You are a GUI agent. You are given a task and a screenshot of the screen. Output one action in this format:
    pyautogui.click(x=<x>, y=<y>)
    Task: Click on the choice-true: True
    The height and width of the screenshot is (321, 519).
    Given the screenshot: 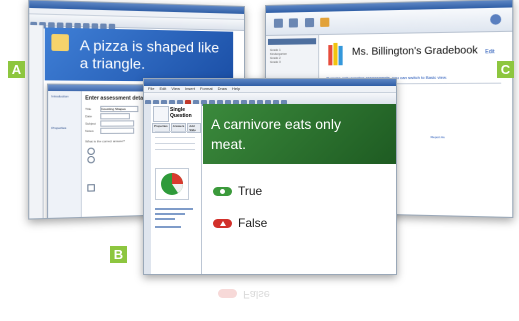 What is the action you would take?
    pyautogui.click(x=237, y=191)
    